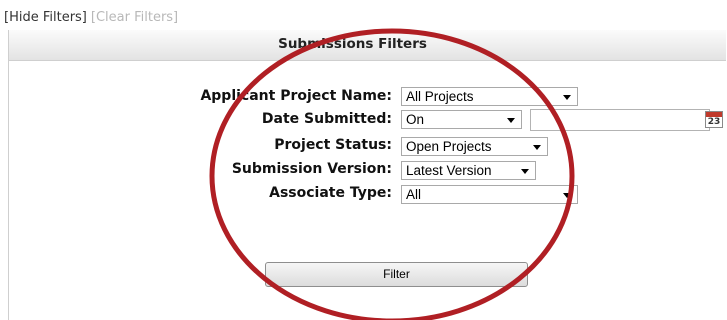 Image resolution: width=727 pixels, height=320 pixels. I want to click on calendar-icon: 23, so click(714, 119).